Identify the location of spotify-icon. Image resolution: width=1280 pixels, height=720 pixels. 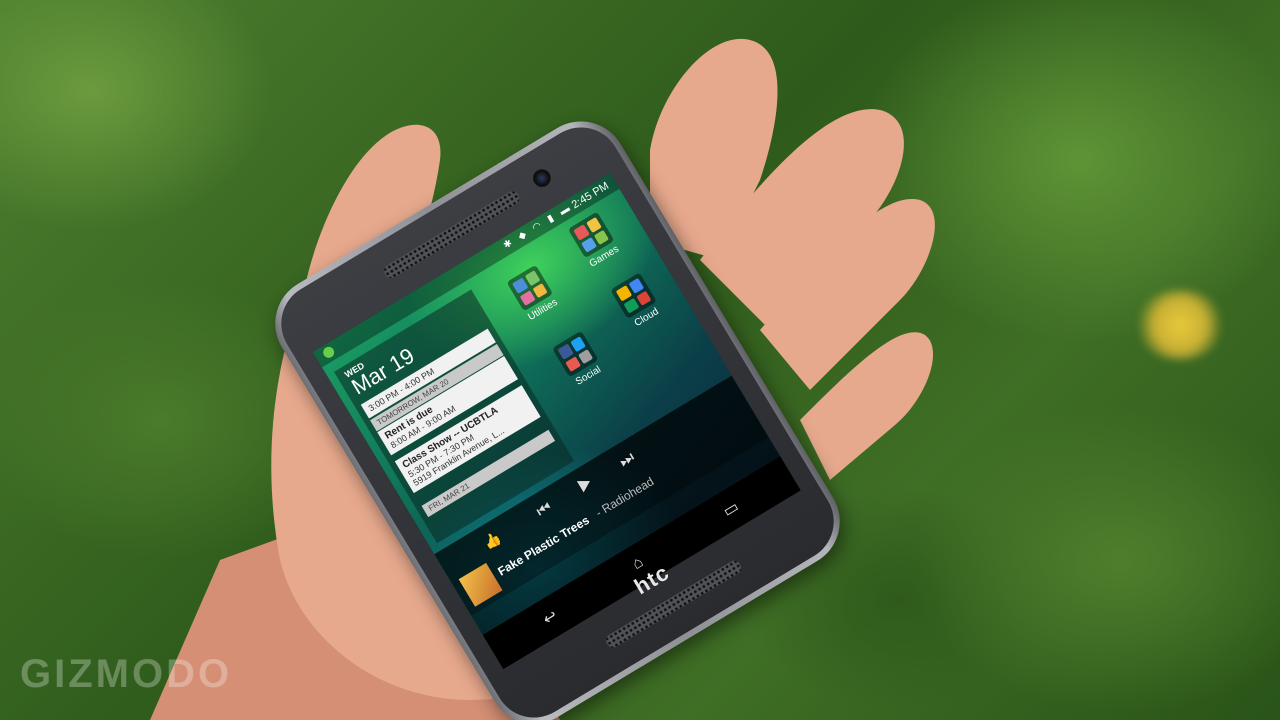
(329, 352).